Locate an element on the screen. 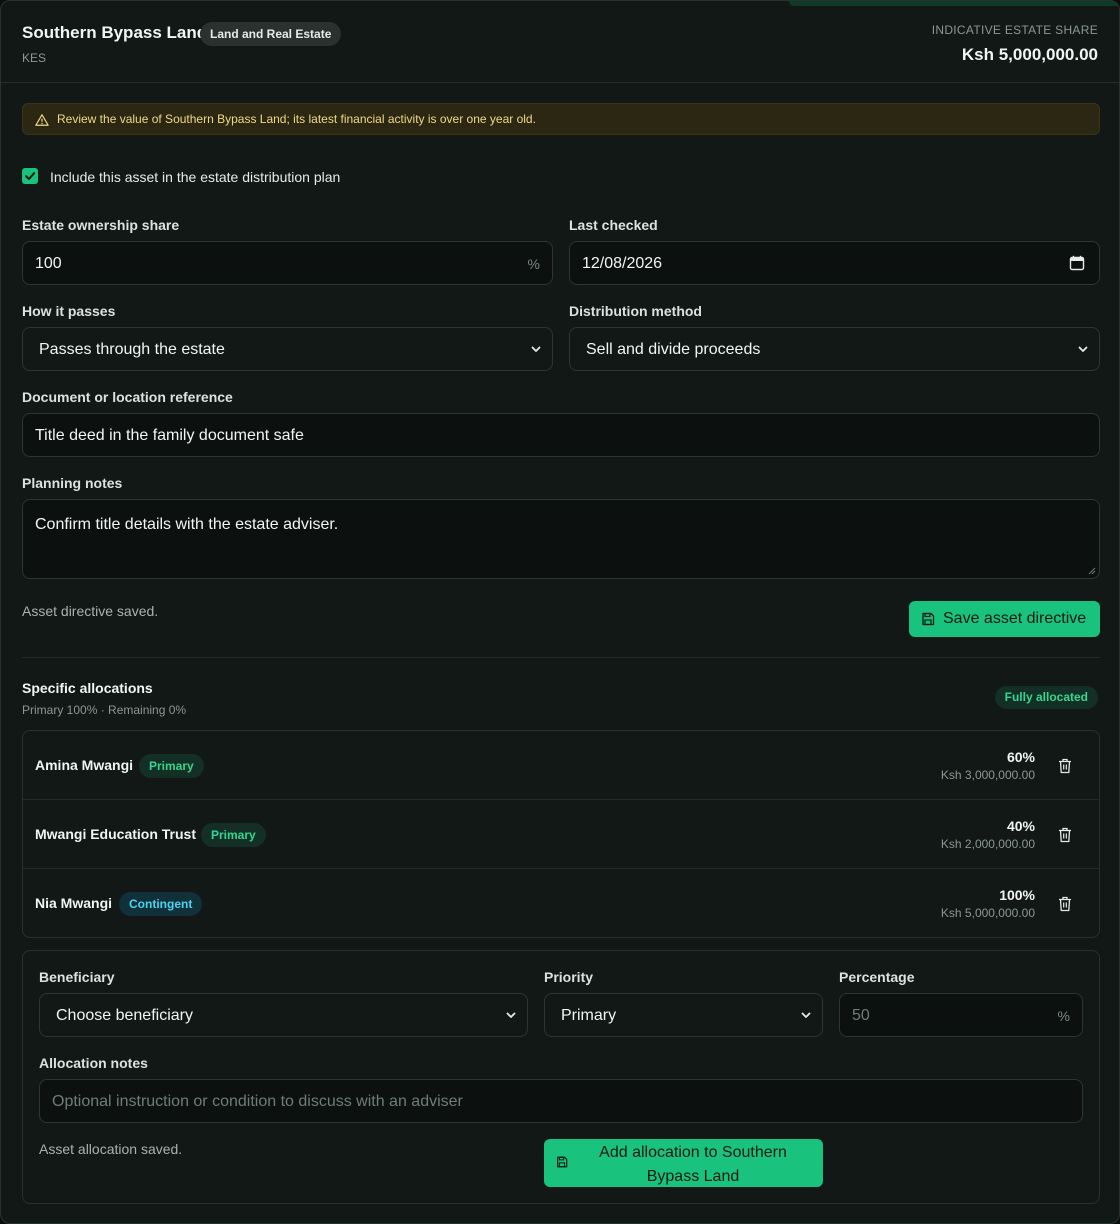  last-checked-value: 12/08/2026 is located at coordinates (622, 263).